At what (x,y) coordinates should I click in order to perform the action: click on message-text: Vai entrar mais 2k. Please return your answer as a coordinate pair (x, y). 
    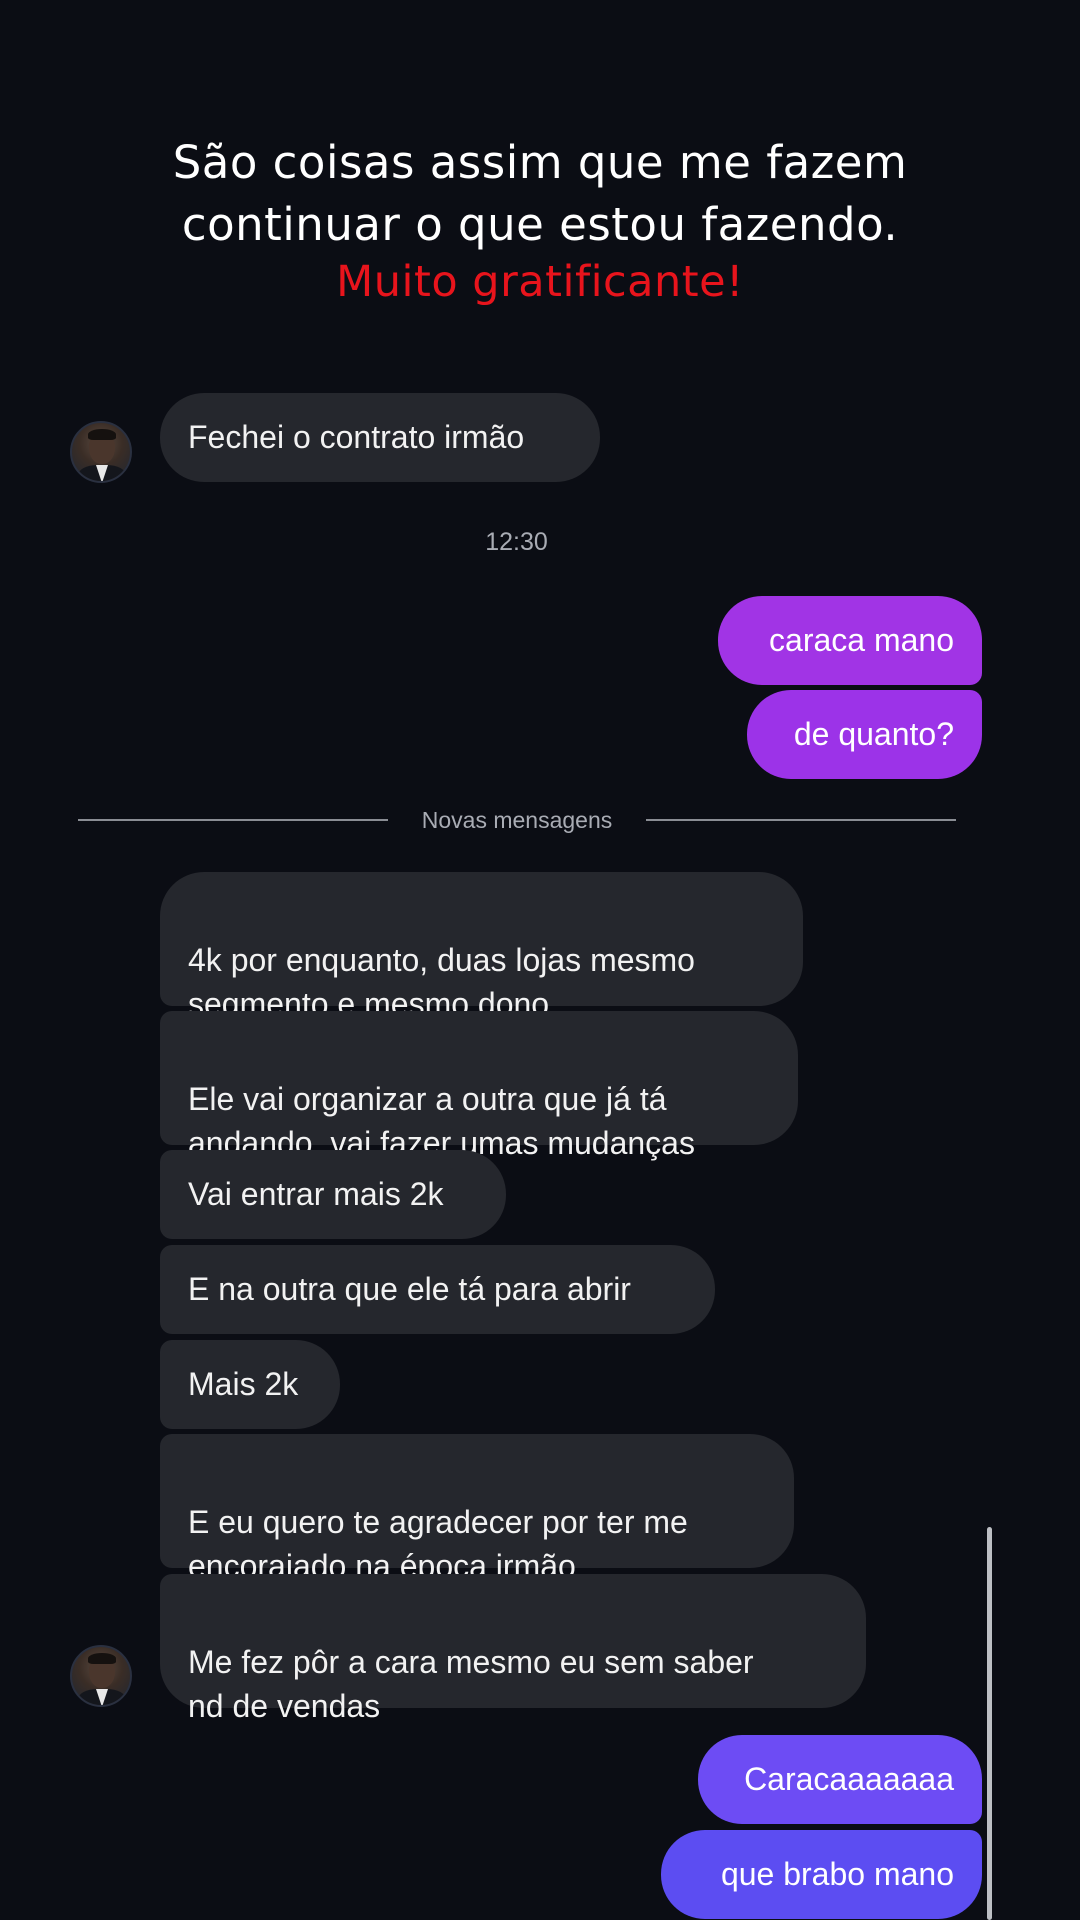
    Looking at the image, I should click on (316, 1194).